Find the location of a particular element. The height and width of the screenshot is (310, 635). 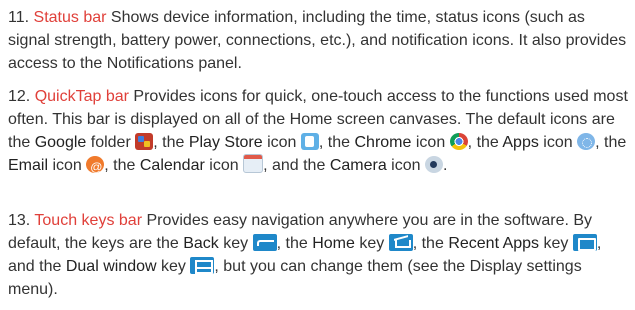

apps-label: Apps is located at coordinates (520, 142).